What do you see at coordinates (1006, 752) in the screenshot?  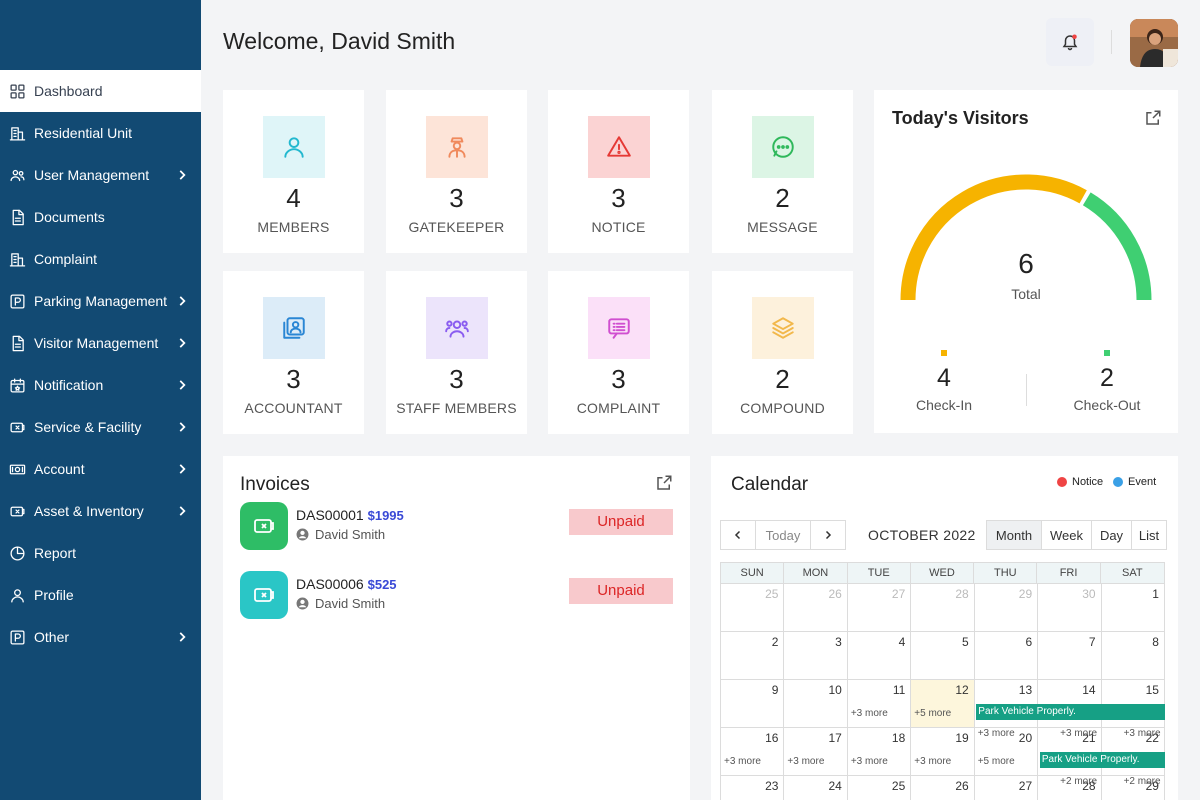 I see `calendar-day-cell: 20 +5 more +3 more` at bounding box center [1006, 752].